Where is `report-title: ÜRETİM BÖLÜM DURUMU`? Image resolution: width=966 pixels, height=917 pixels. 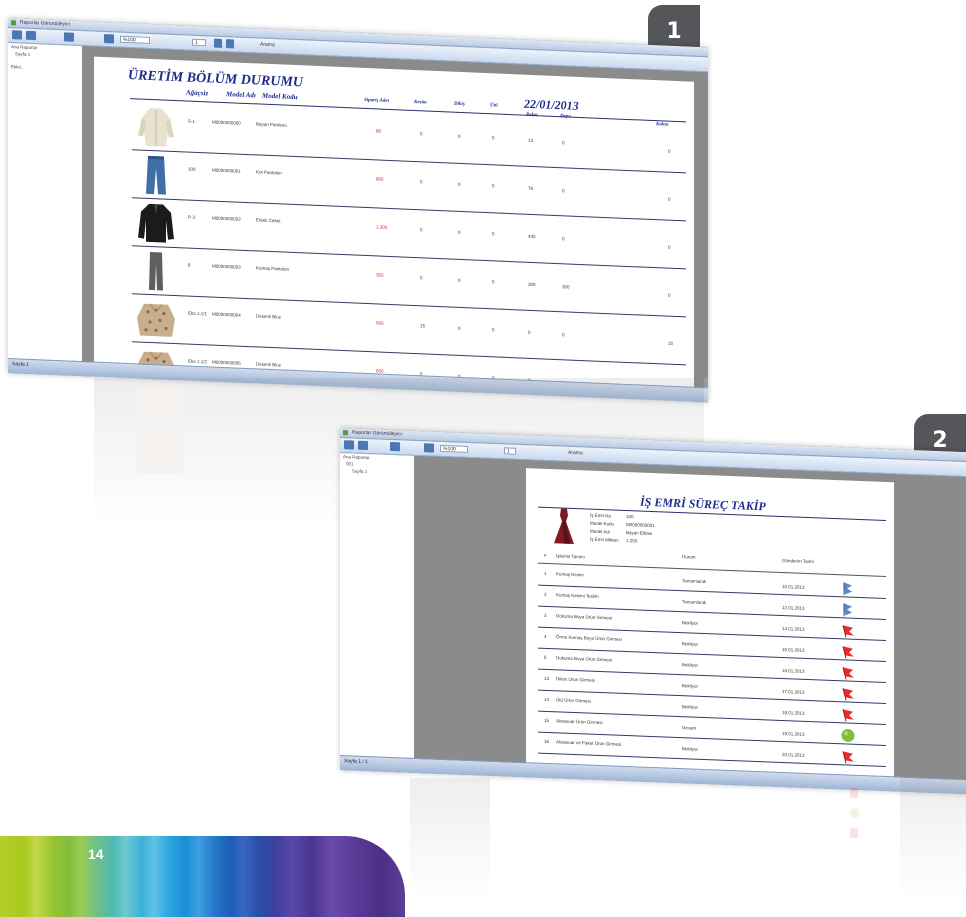 report-title: ÜRETİM BÖLÜM DURUMU is located at coordinates (216, 79).